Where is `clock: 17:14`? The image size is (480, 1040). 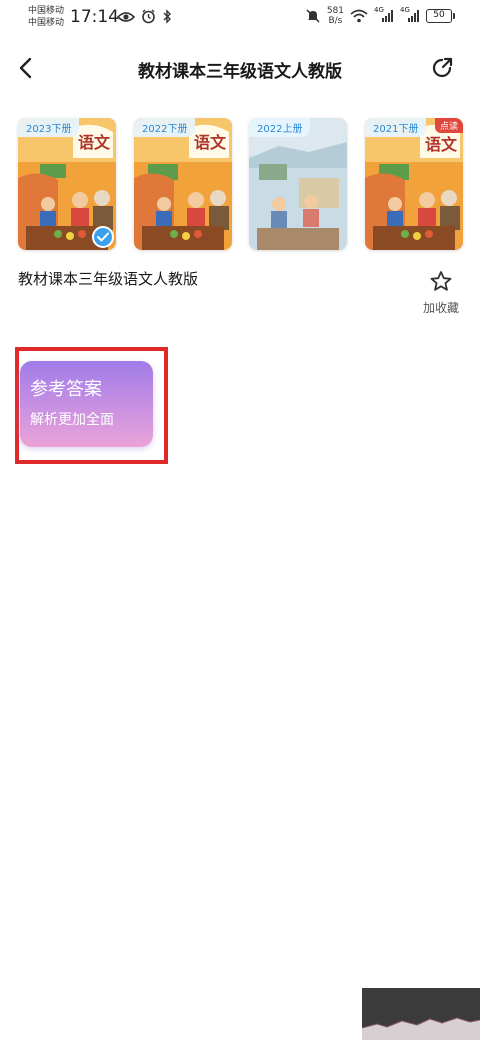 clock: 17:14 is located at coordinates (94, 17).